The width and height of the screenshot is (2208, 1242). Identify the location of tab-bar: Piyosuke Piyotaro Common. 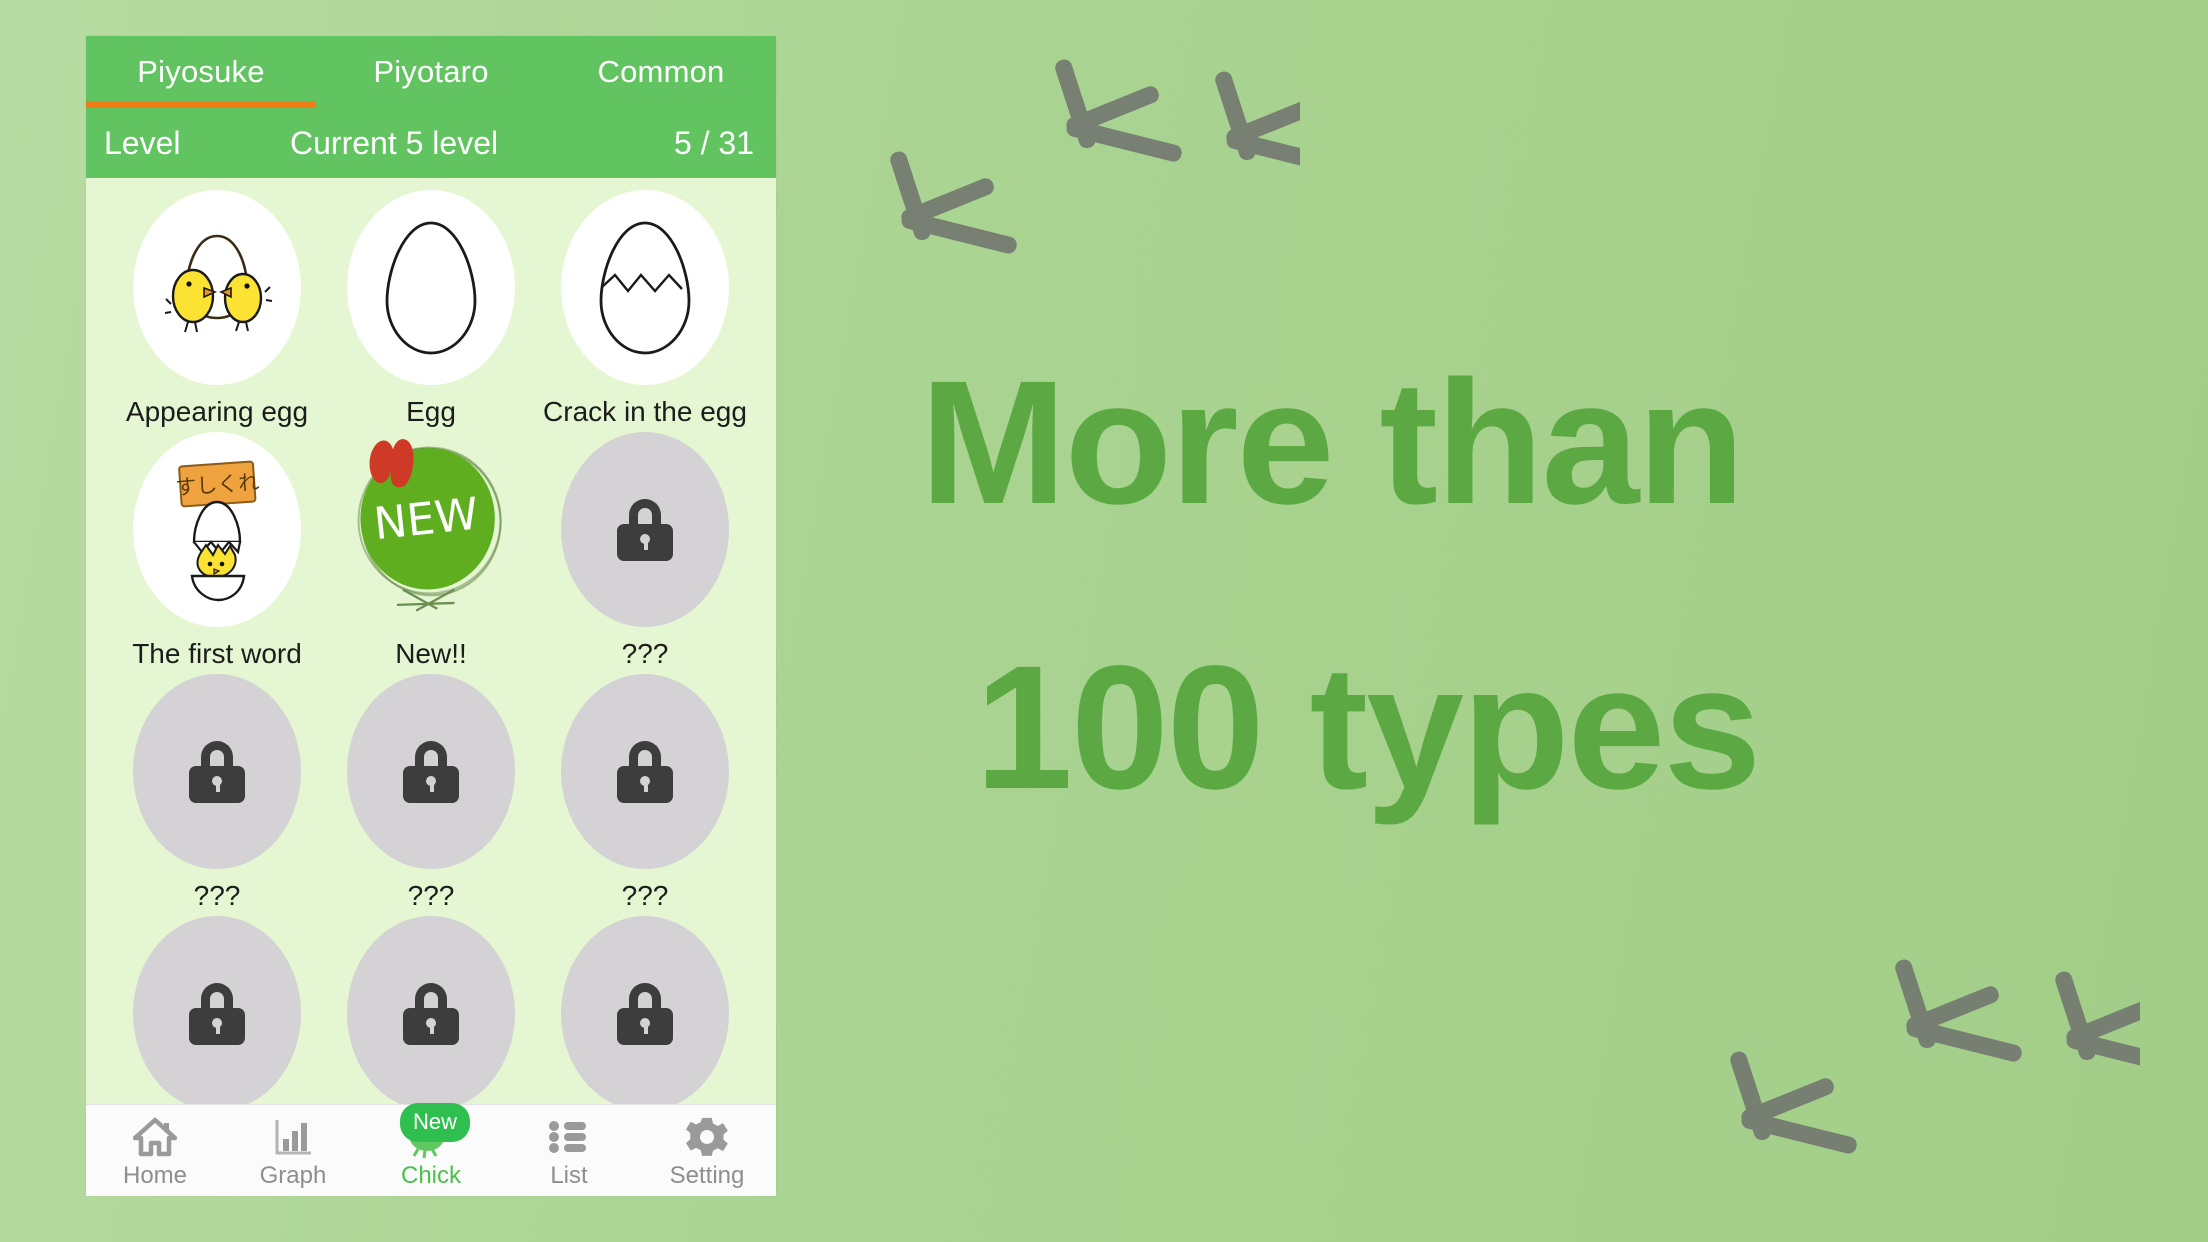
(431, 72).